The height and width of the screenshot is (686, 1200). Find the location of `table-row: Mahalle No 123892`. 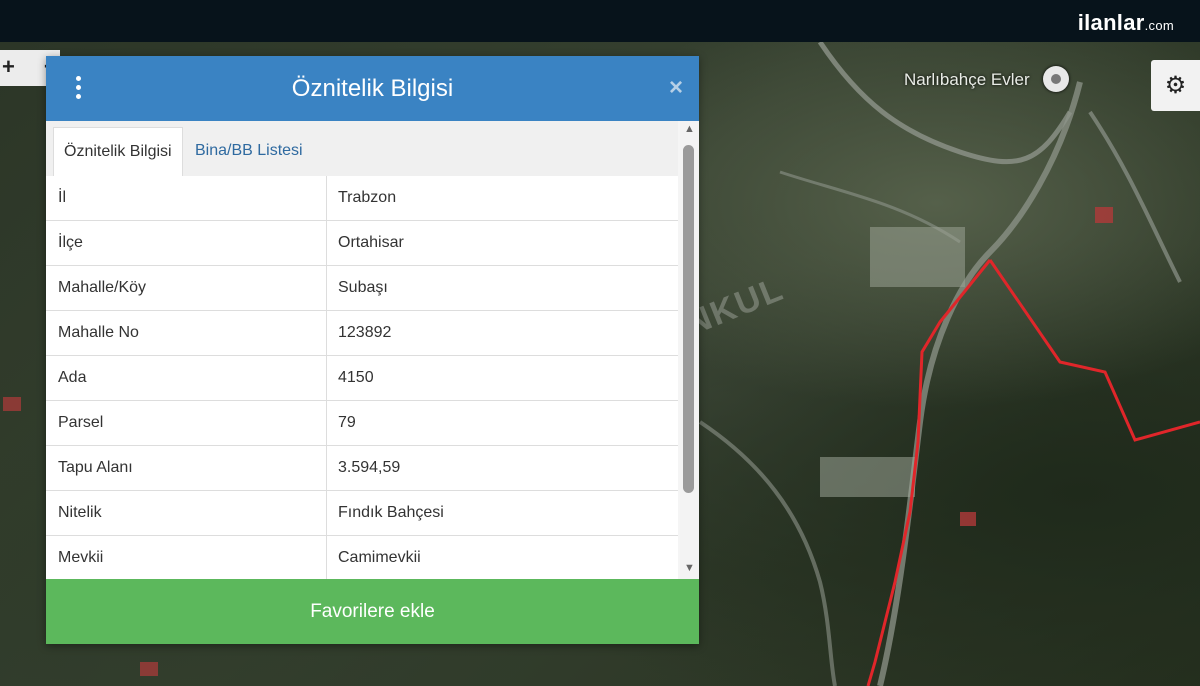

table-row: Mahalle No 123892 is located at coordinates (362, 333).